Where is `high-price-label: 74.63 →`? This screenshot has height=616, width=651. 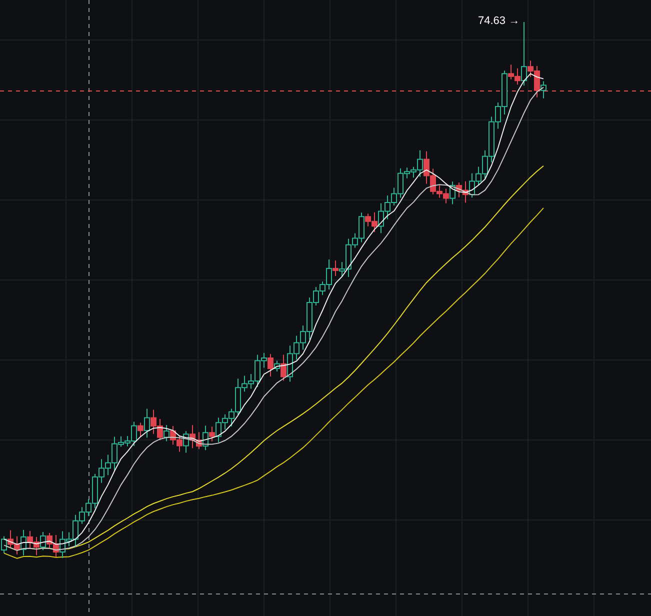
high-price-label: 74.63 → is located at coordinates (499, 21).